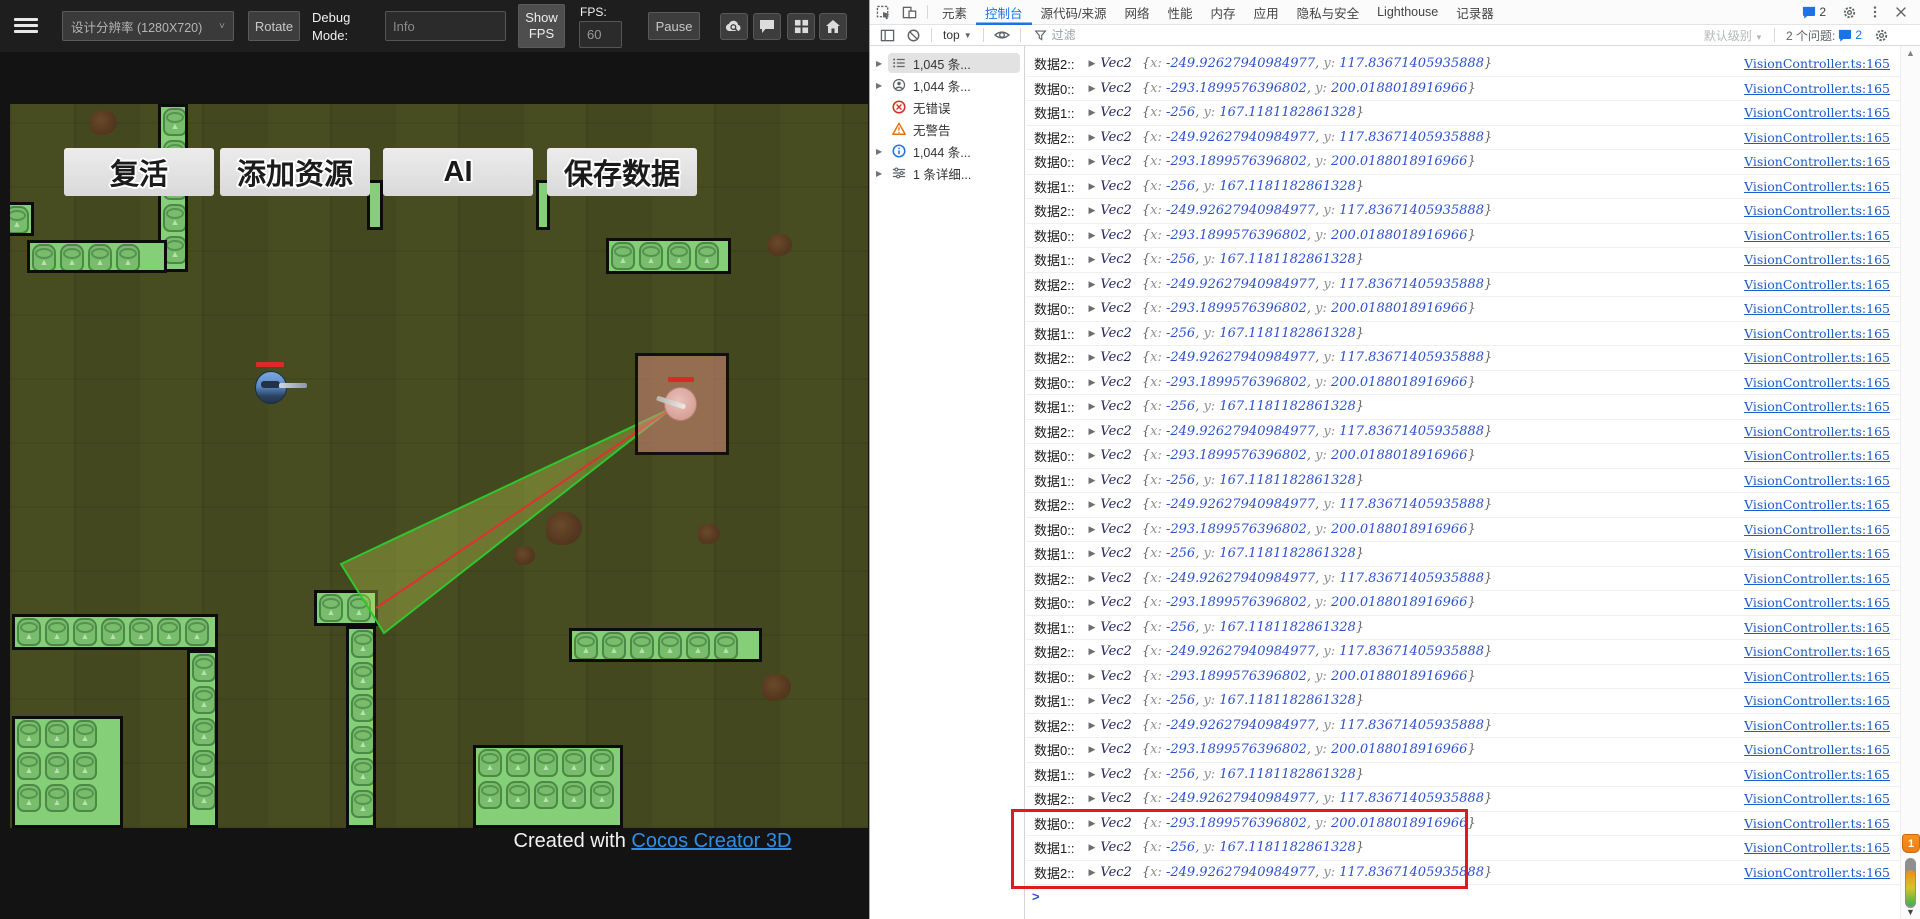 This screenshot has width=1920, height=919. What do you see at coordinates (1911, 843) in the screenshot?
I see `extension-badge: 1` at bounding box center [1911, 843].